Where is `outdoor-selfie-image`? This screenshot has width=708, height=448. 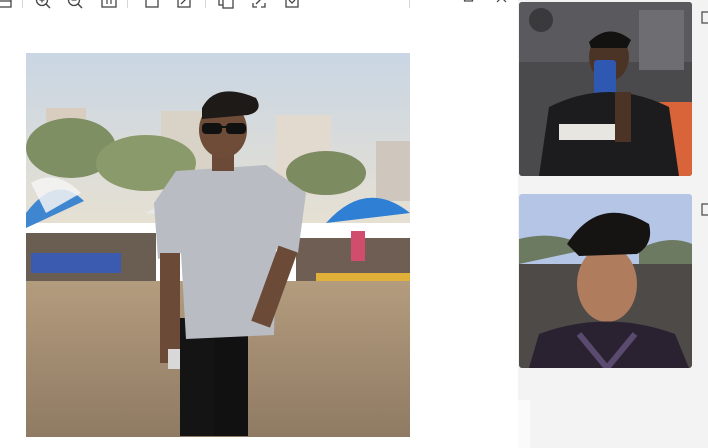
outdoor-selfie-image is located at coordinates (605, 281).